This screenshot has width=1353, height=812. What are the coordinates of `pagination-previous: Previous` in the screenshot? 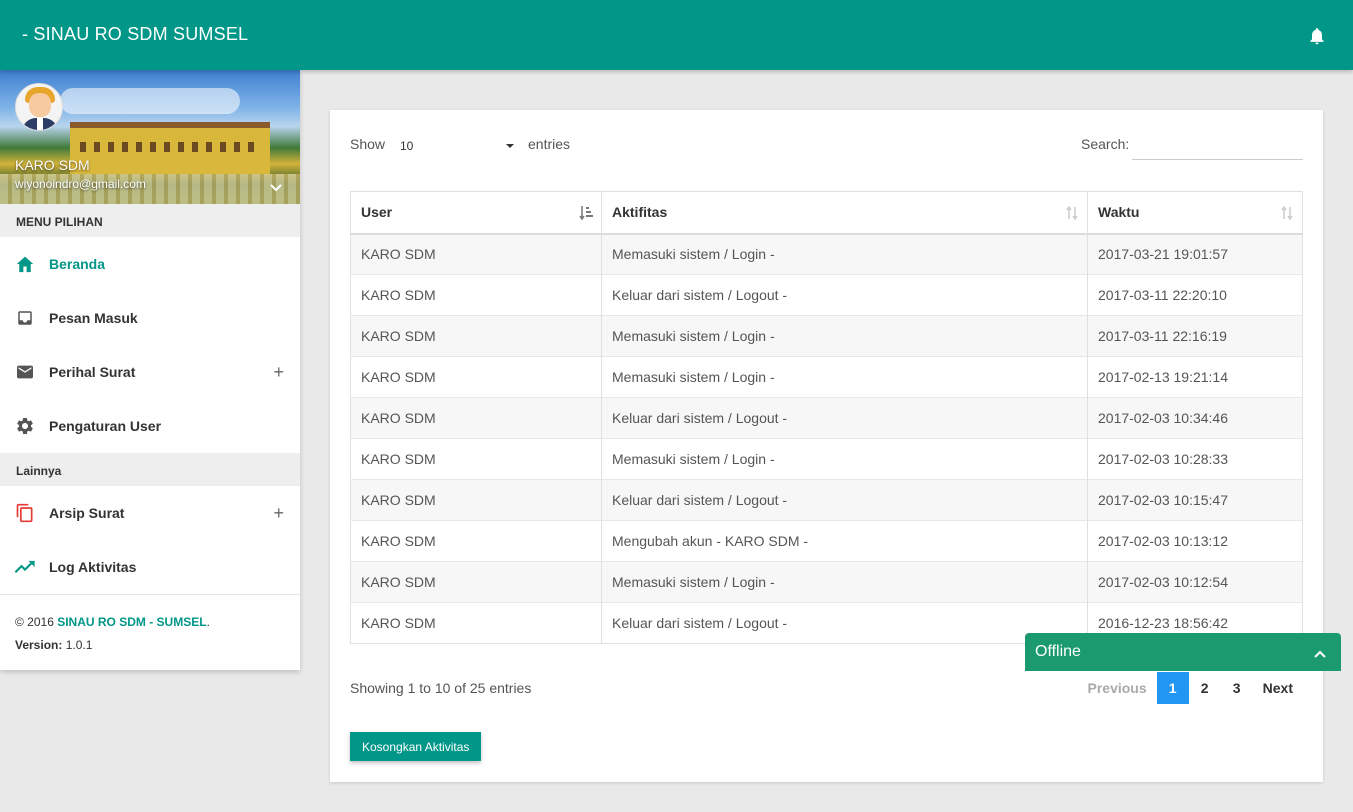 It's located at (1117, 688).